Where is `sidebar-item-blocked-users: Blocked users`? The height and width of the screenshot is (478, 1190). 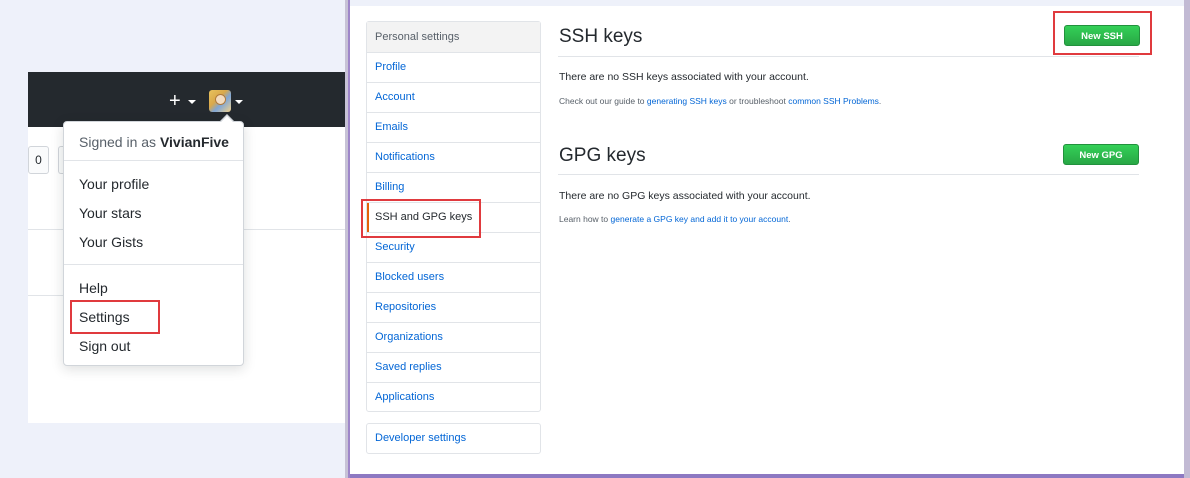 sidebar-item-blocked-users: Blocked users is located at coordinates (453, 278).